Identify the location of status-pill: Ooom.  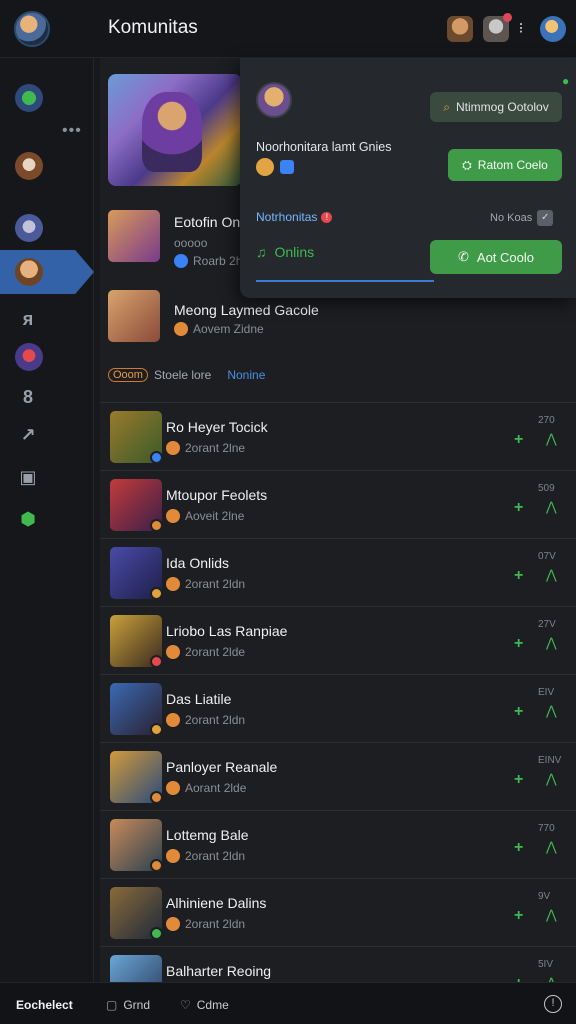
(128, 375).